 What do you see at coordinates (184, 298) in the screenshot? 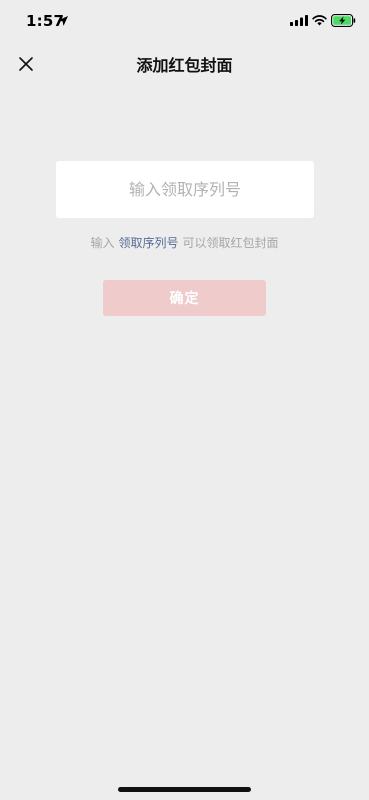
I see `confirm-button: 确定` at bounding box center [184, 298].